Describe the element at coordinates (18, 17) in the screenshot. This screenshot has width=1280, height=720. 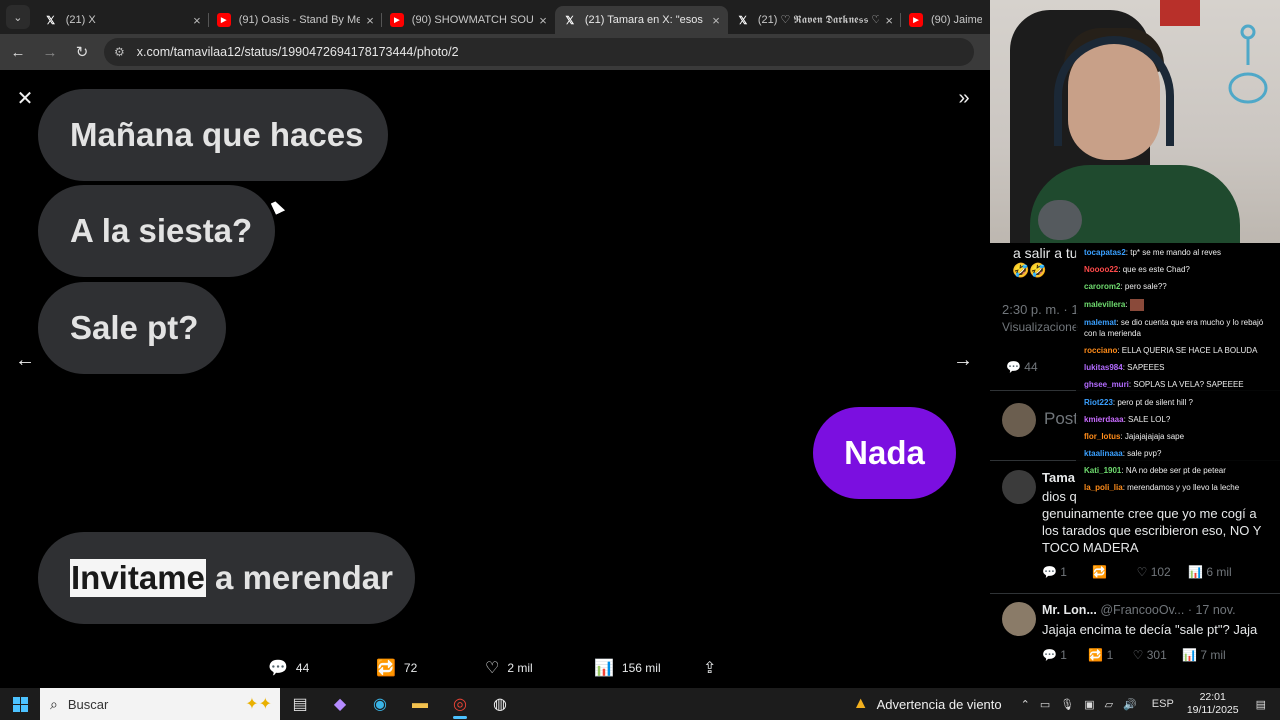
I see `tab-search-menu-icon: ⌄` at that location.